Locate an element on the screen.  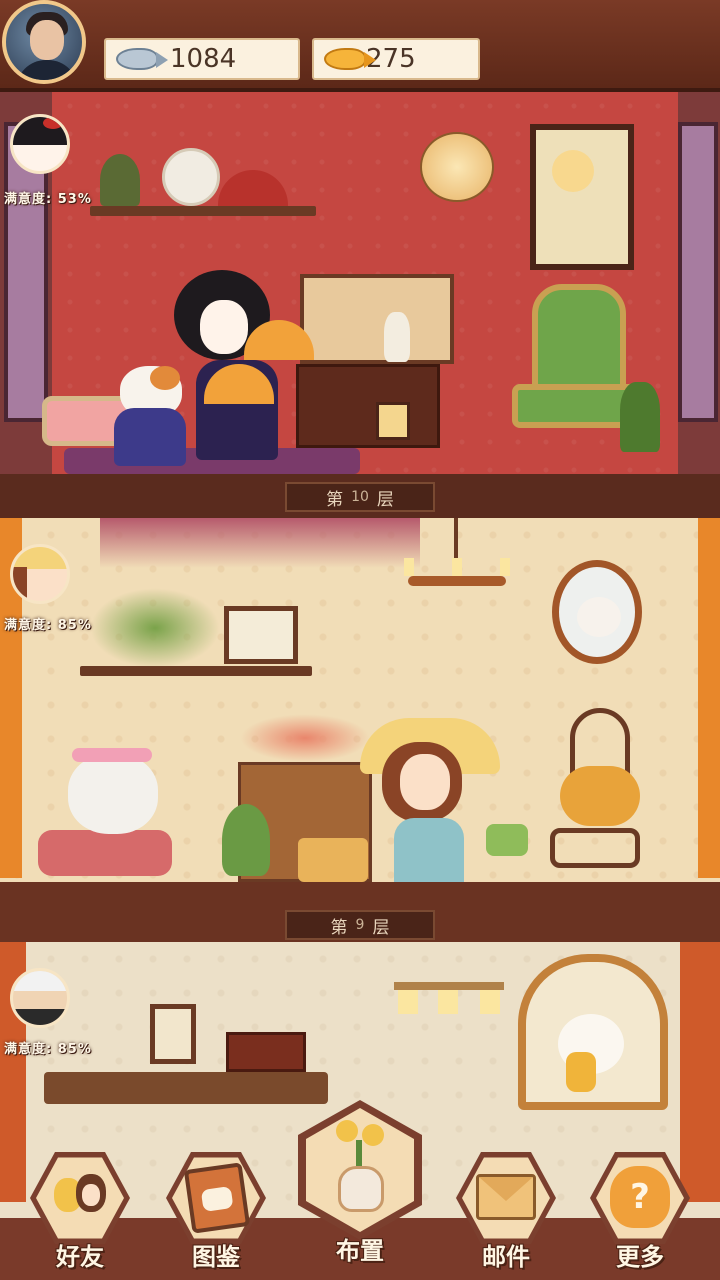
moon-painting is located at coordinates (582, 197).